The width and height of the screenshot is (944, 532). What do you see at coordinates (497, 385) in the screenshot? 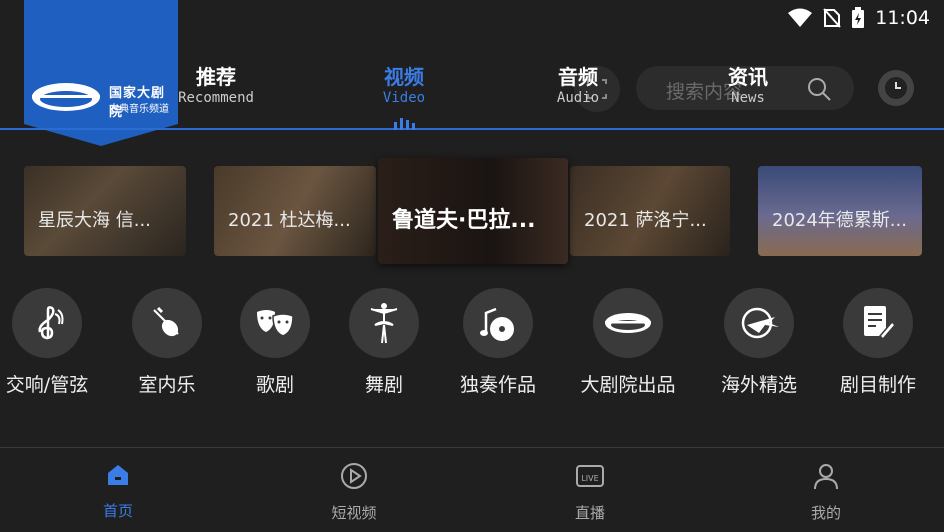
I see `category-label: 独奏作品` at bounding box center [497, 385].